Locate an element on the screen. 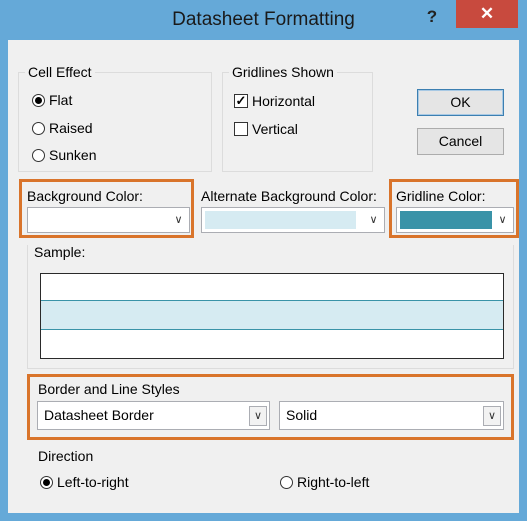 The image size is (527, 521). title-bar: Datasheet Formatting ? ✕ is located at coordinates (263, 20).